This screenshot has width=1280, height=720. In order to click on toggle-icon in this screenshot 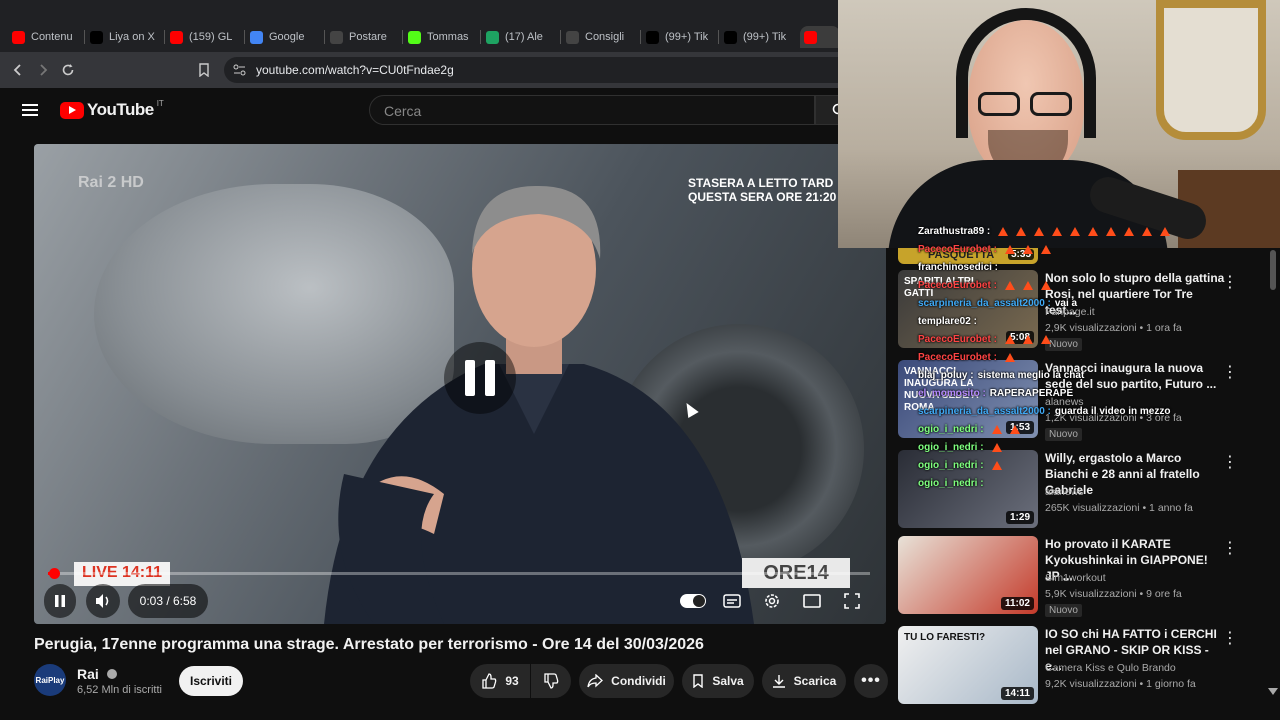, I will do `click(693, 601)`.